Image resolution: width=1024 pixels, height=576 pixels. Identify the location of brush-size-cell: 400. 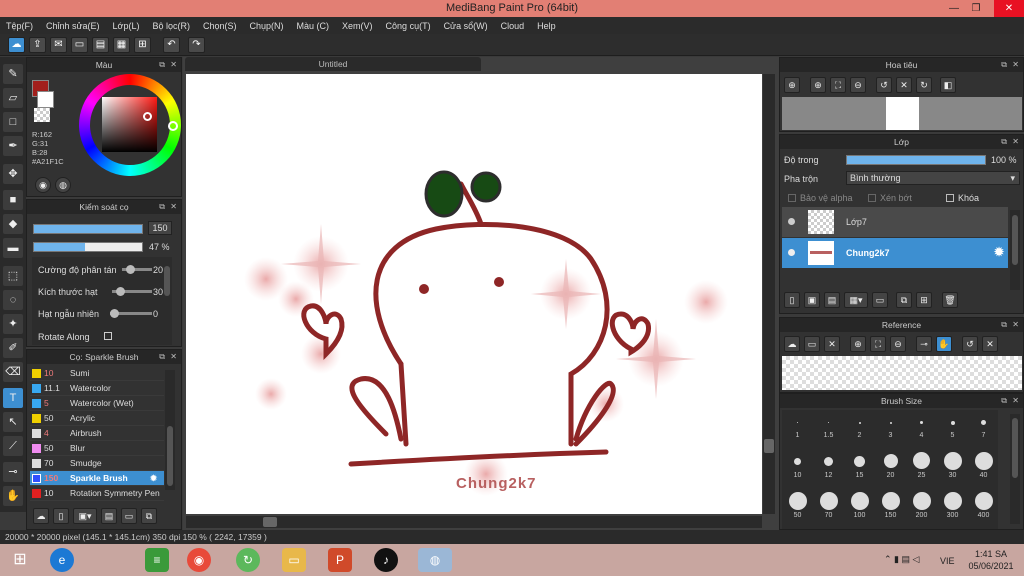
(983, 505).